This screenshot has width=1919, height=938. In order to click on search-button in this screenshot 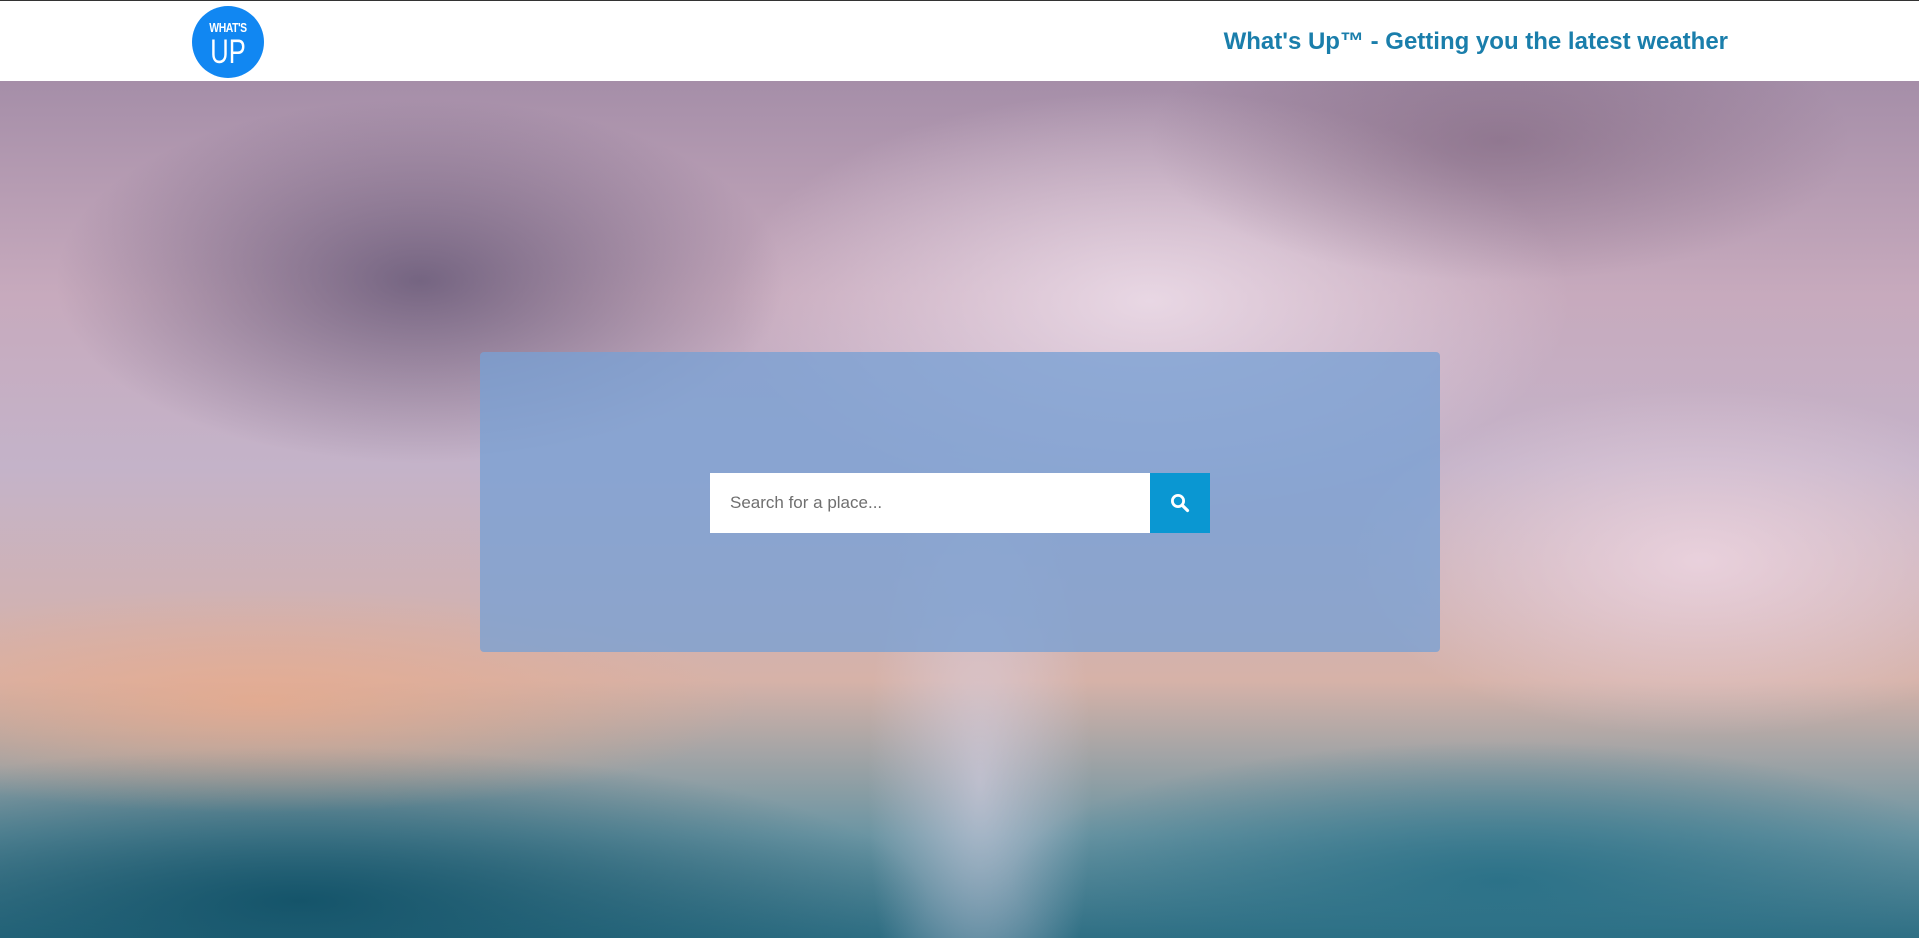, I will do `click(1180, 503)`.